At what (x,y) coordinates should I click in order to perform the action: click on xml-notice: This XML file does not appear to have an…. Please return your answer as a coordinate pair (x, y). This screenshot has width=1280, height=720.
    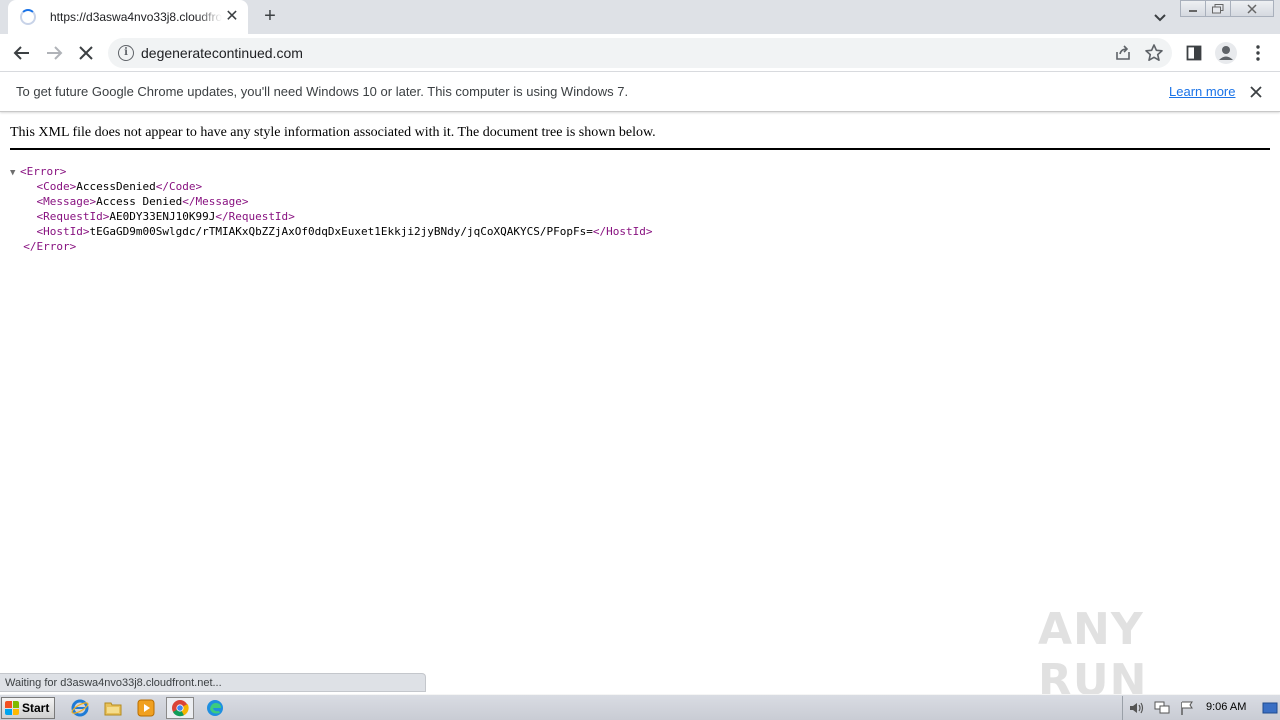
    Looking at the image, I should click on (640, 137).